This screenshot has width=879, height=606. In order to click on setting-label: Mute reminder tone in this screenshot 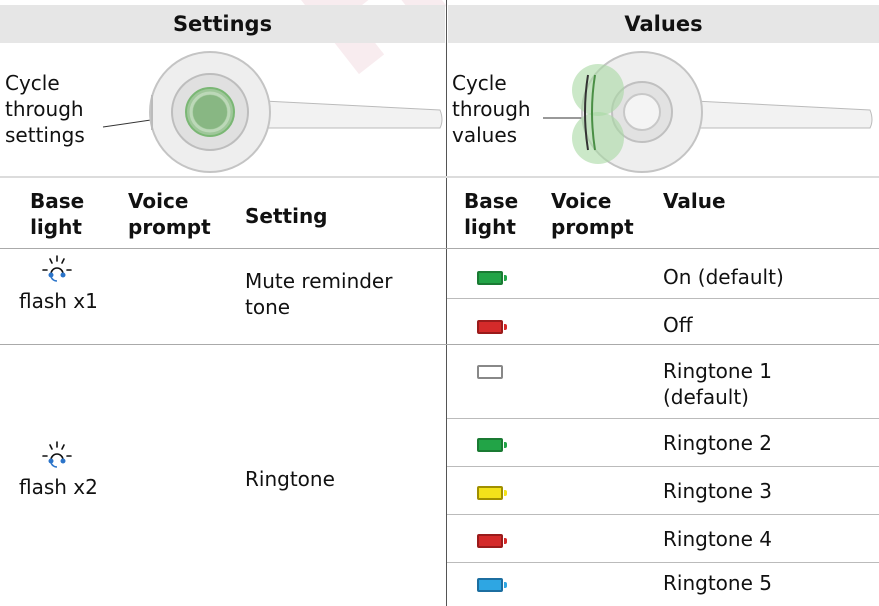, I will do `click(319, 294)`.